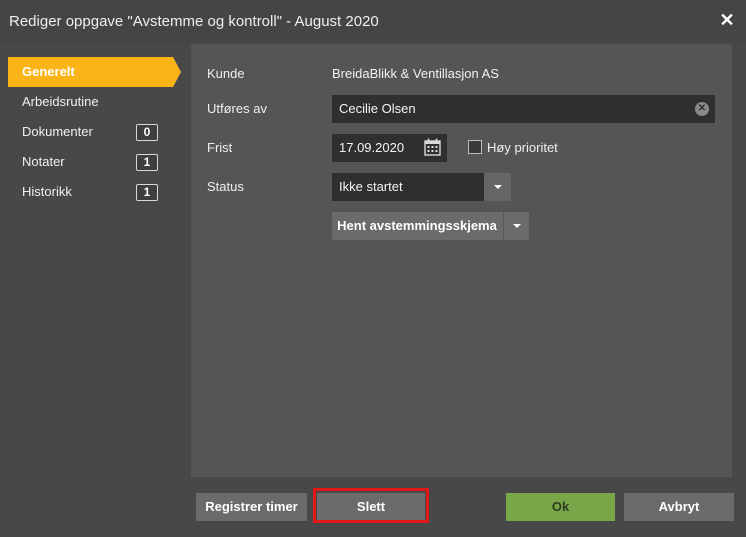 This screenshot has height=537, width=746. What do you see at coordinates (94, 72) in the screenshot?
I see `sidebar-item-generelt: Generelt` at bounding box center [94, 72].